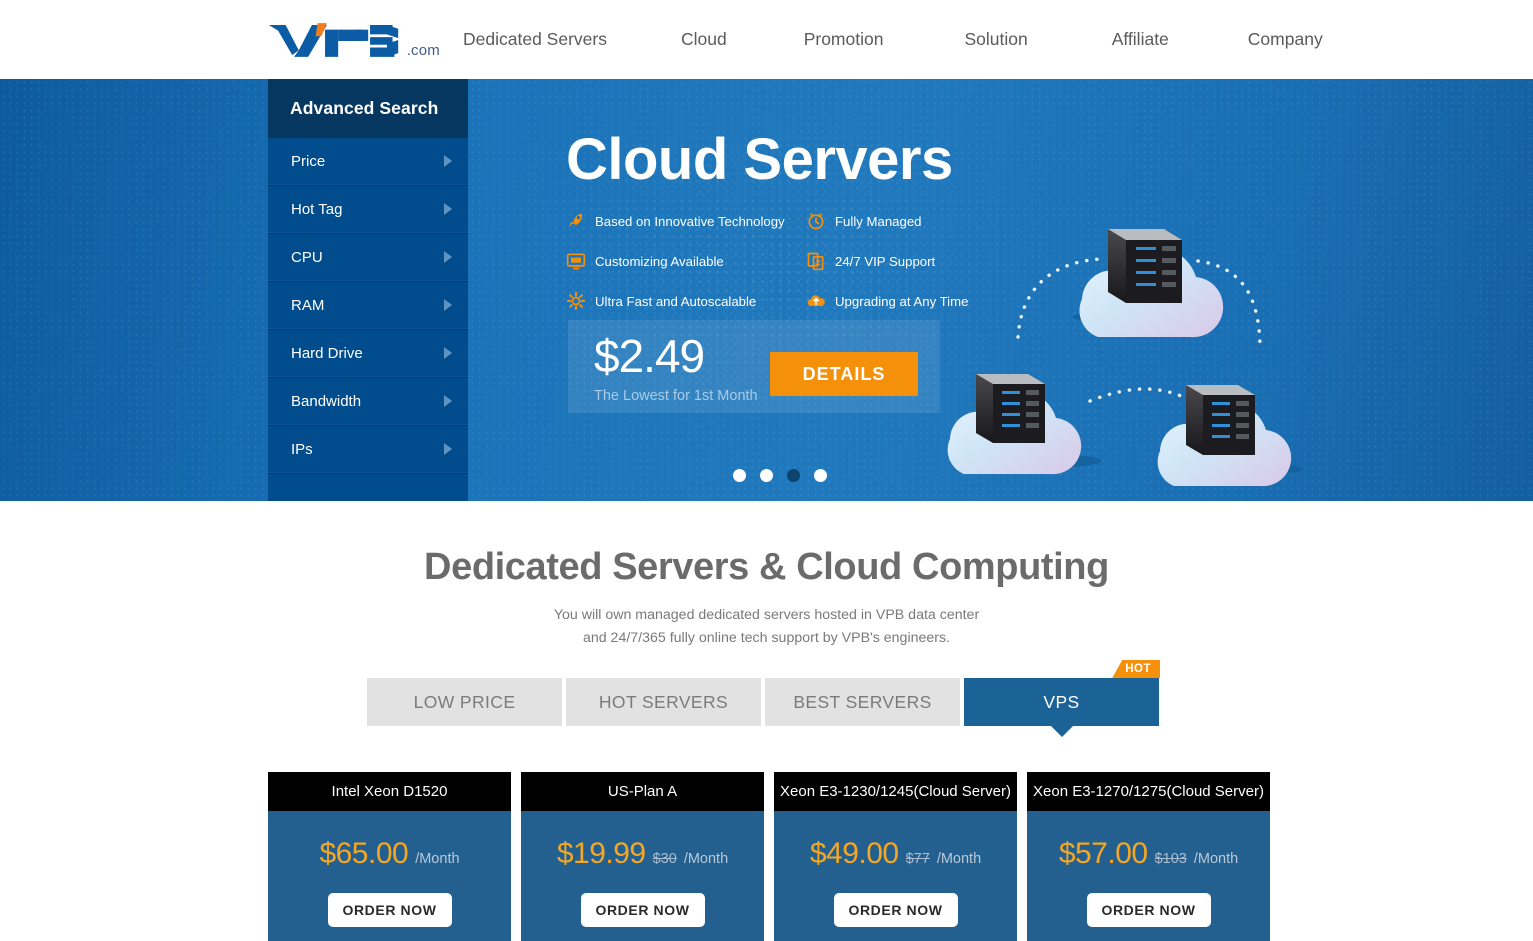  What do you see at coordinates (423, 50) in the screenshot?
I see `logo-domain-suffix: .com` at bounding box center [423, 50].